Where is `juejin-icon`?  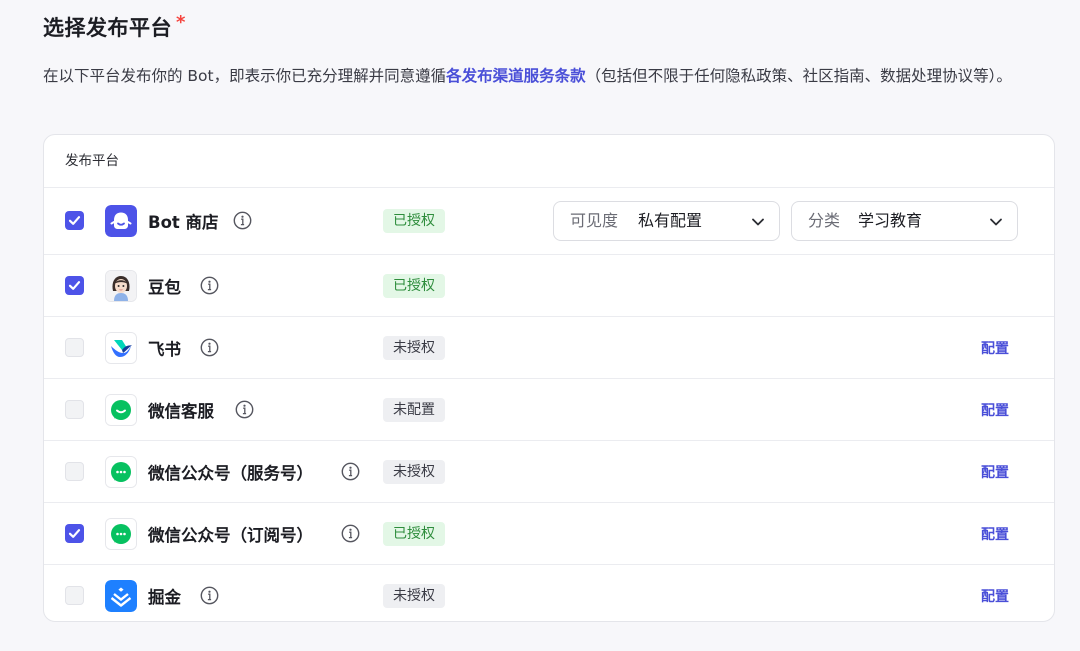
juejin-icon is located at coordinates (121, 595).